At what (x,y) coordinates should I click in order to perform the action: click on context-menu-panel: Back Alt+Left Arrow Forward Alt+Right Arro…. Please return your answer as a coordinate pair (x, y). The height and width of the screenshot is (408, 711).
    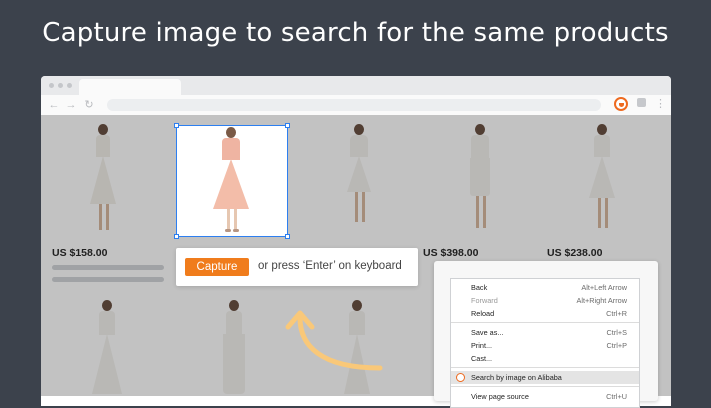
    Looking at the image, I should click on (546, 334).